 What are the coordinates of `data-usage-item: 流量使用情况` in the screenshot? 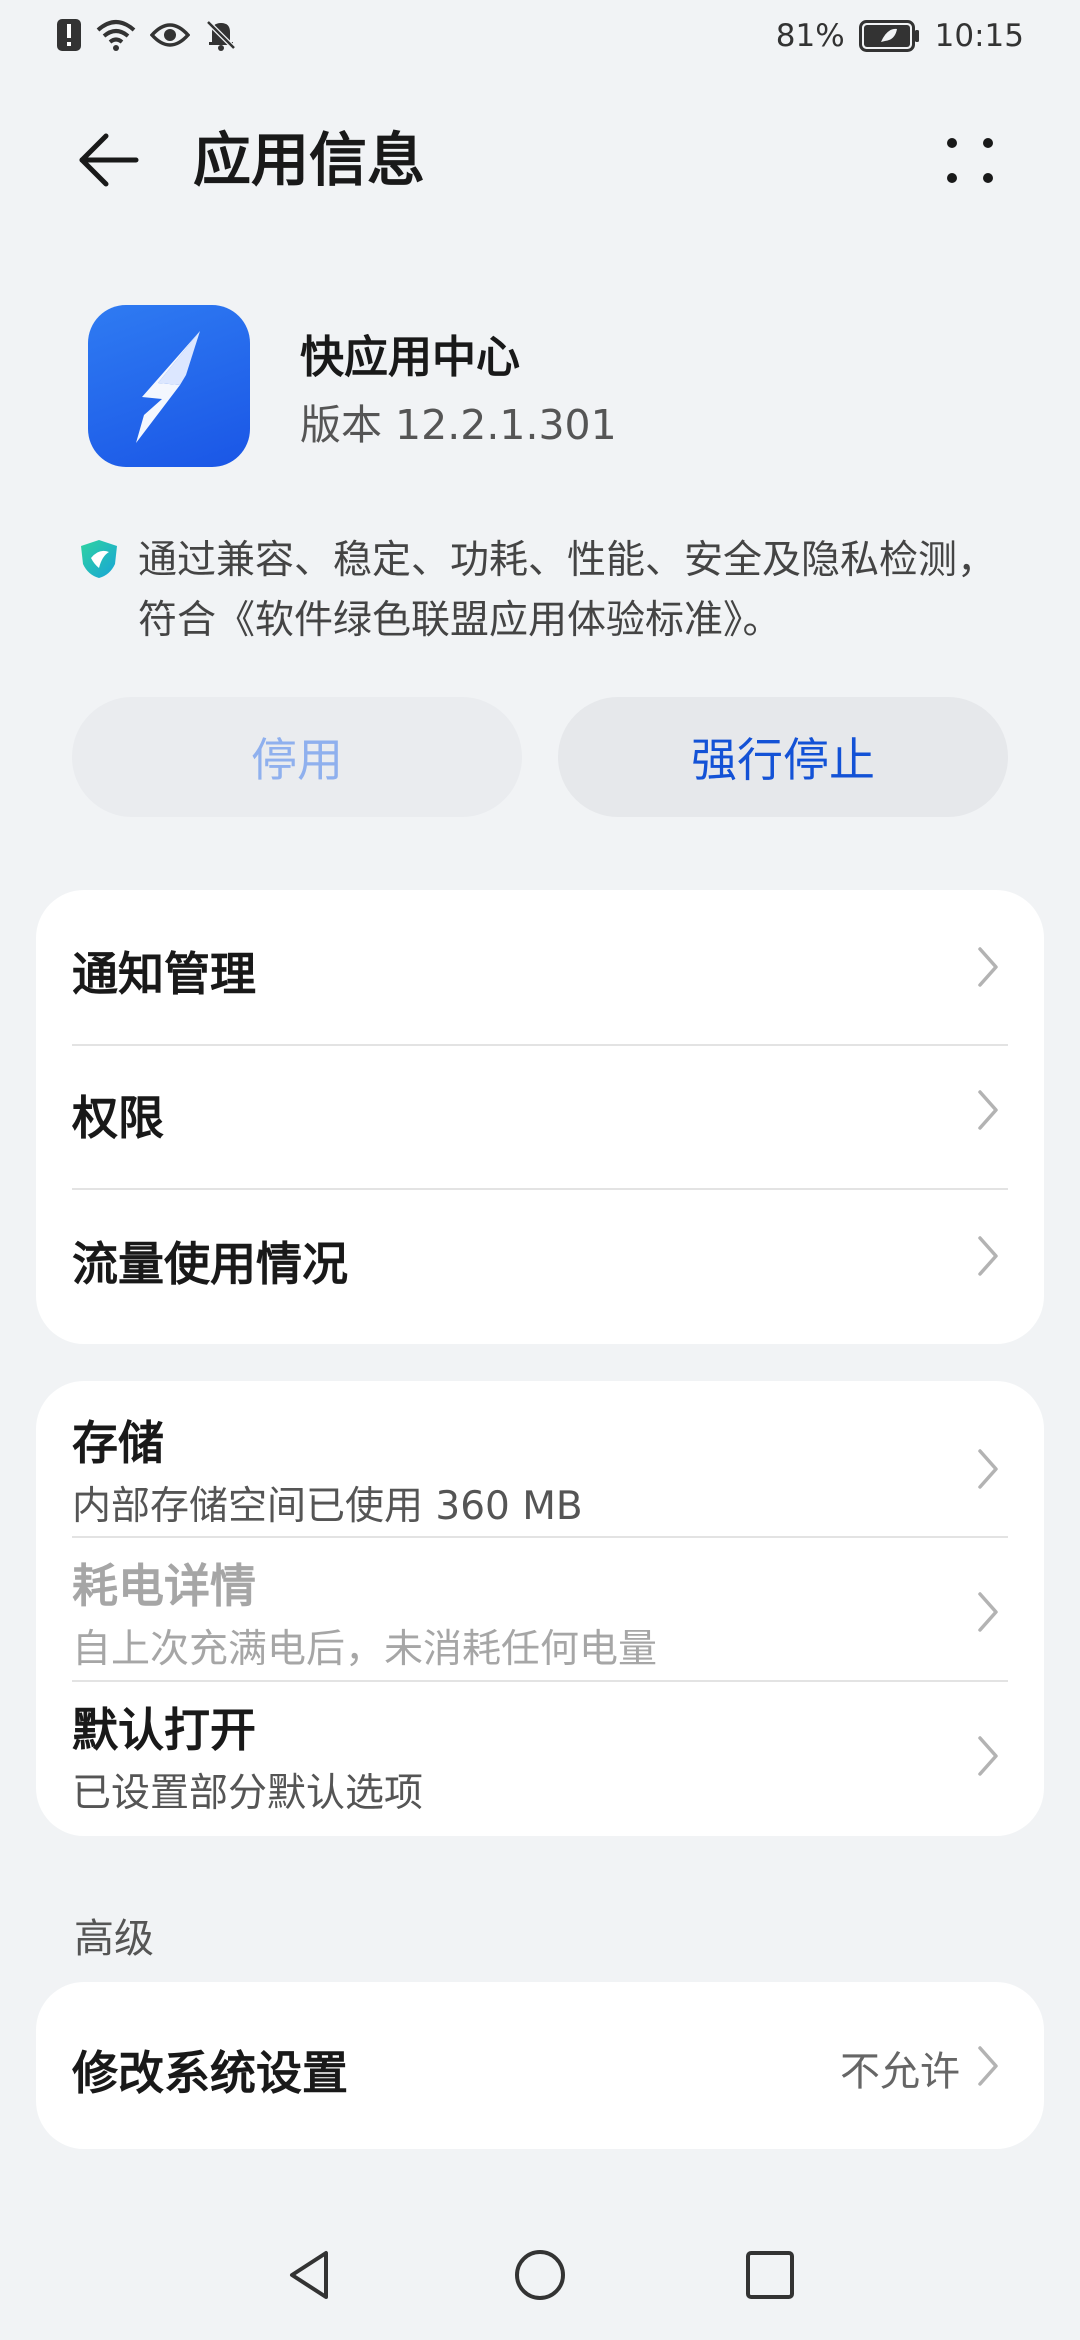 It's located at (540, 1267).